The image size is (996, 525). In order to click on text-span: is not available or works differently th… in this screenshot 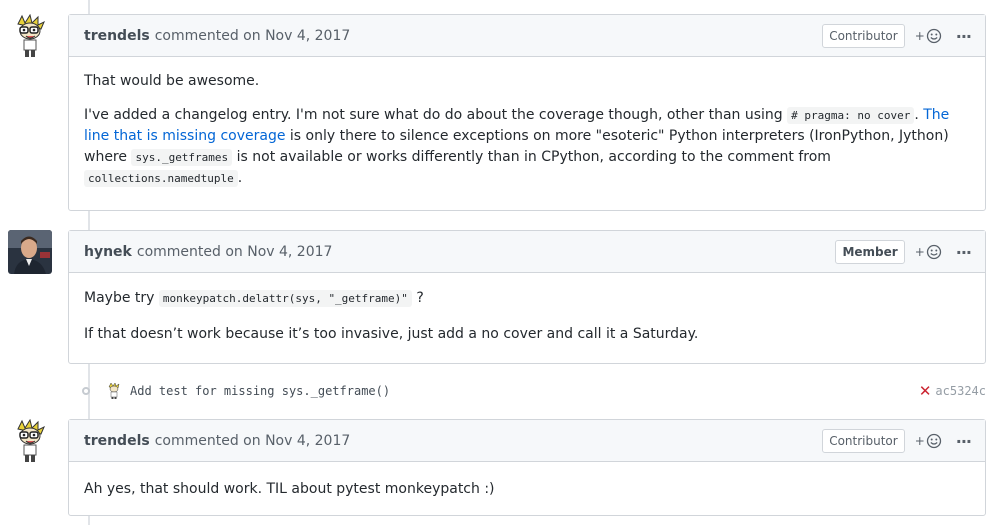, I will do `click(531, 157)`.